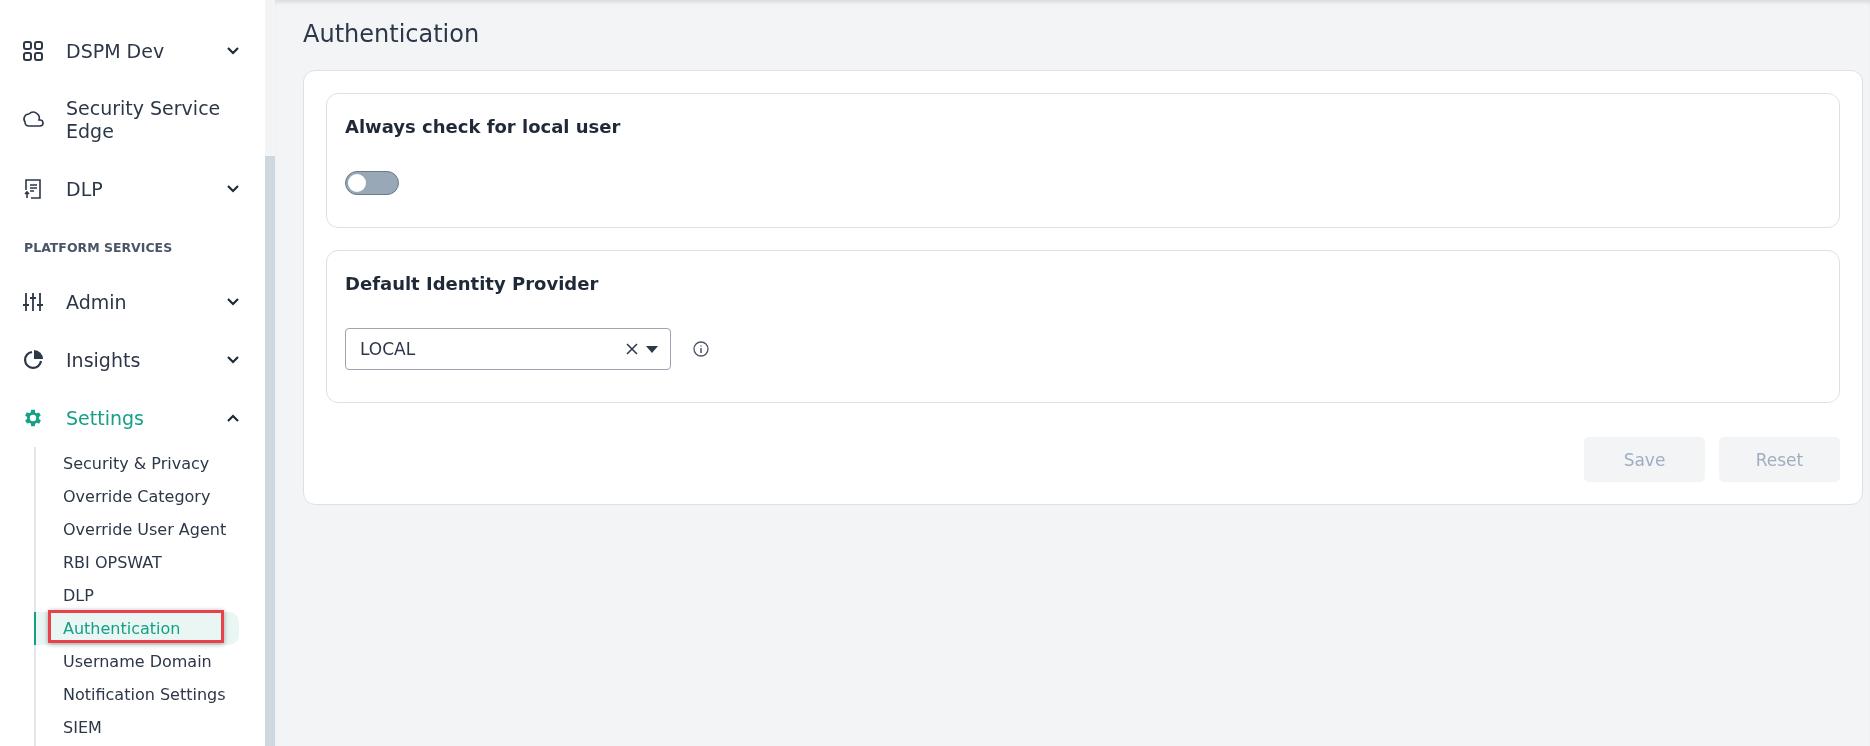 This screenshot has width=1870, height=746. I want to click on info-icon, so click(701, 349).